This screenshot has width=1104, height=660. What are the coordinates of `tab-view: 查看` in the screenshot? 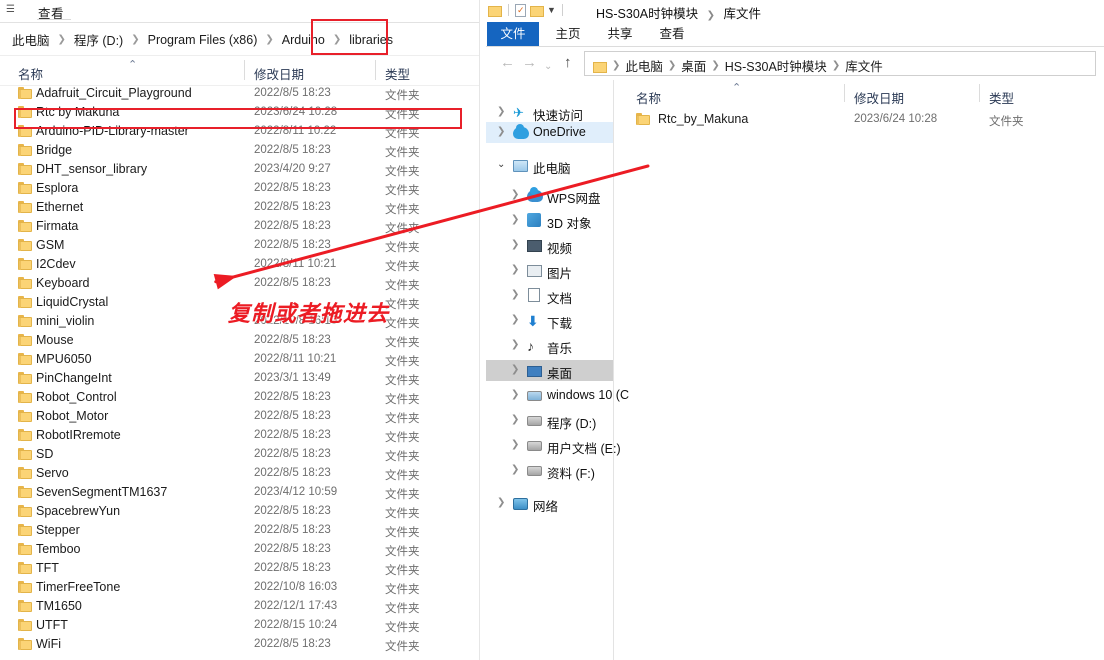 It's located at (672, 34).